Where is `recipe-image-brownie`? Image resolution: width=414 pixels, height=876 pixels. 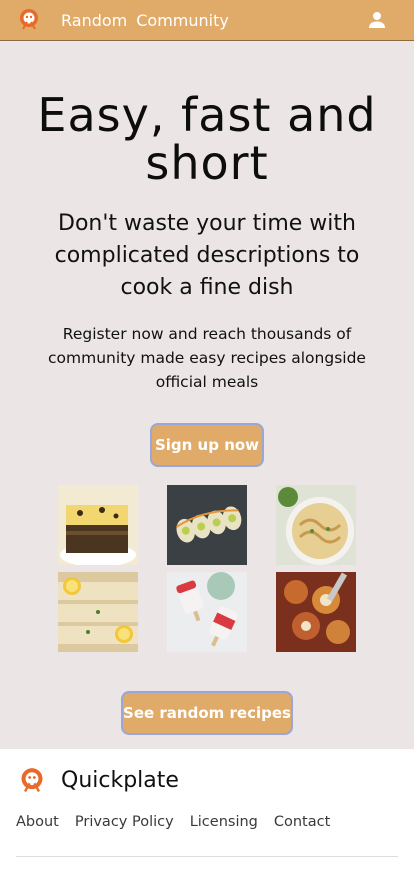 recipe-image-brownie is located at coordinates (98, 525).